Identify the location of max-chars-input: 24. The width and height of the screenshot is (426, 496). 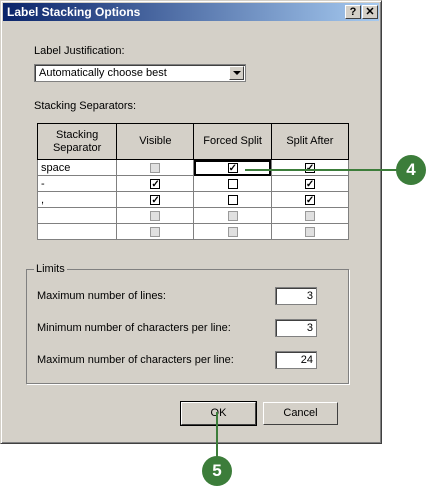
(296, 360).